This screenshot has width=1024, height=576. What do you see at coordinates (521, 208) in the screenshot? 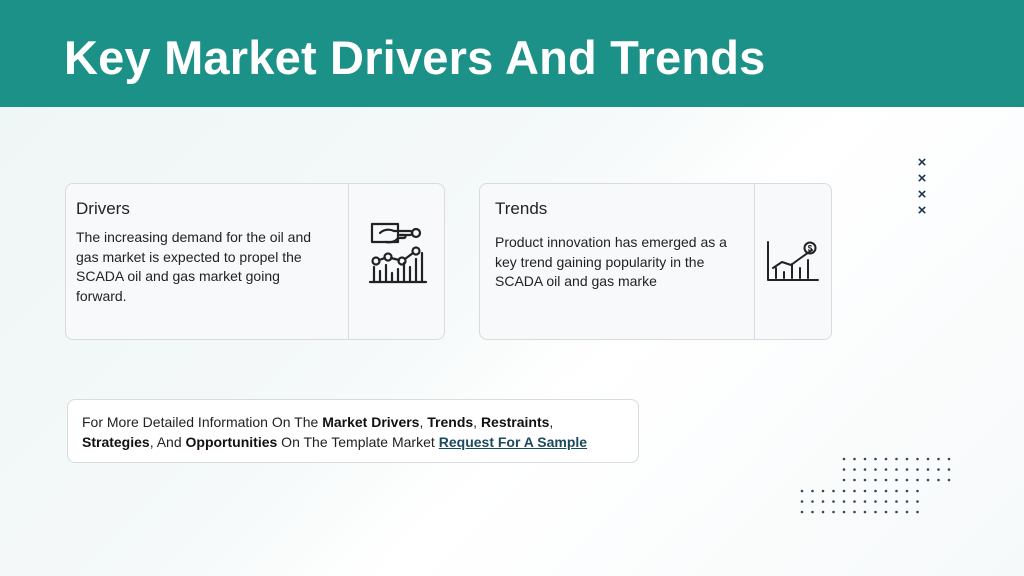
I see `trends-title: Trends` at bounding box center [521, 208].